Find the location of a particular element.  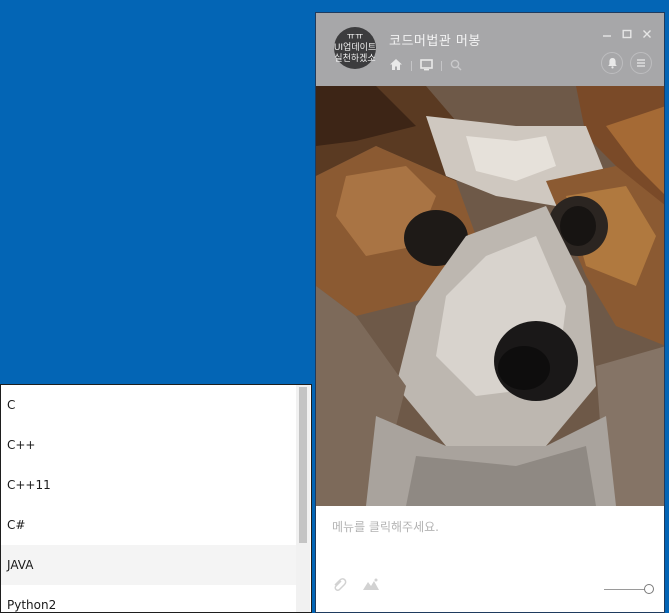

list-item: C++11 is located at coordinates (149, 485).